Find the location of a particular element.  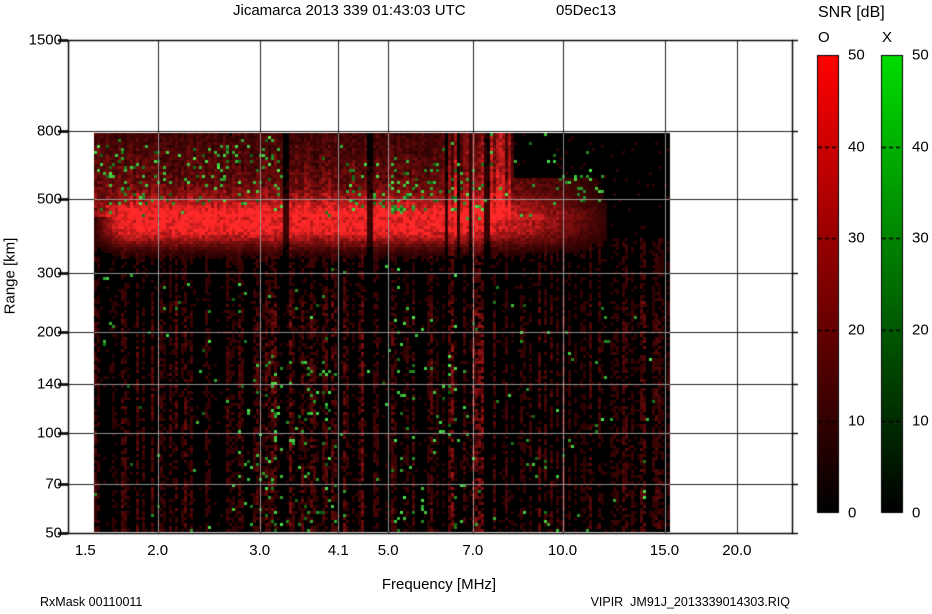

x-axis-title: Frequency [MHz] is located at coordinates (439, 584).